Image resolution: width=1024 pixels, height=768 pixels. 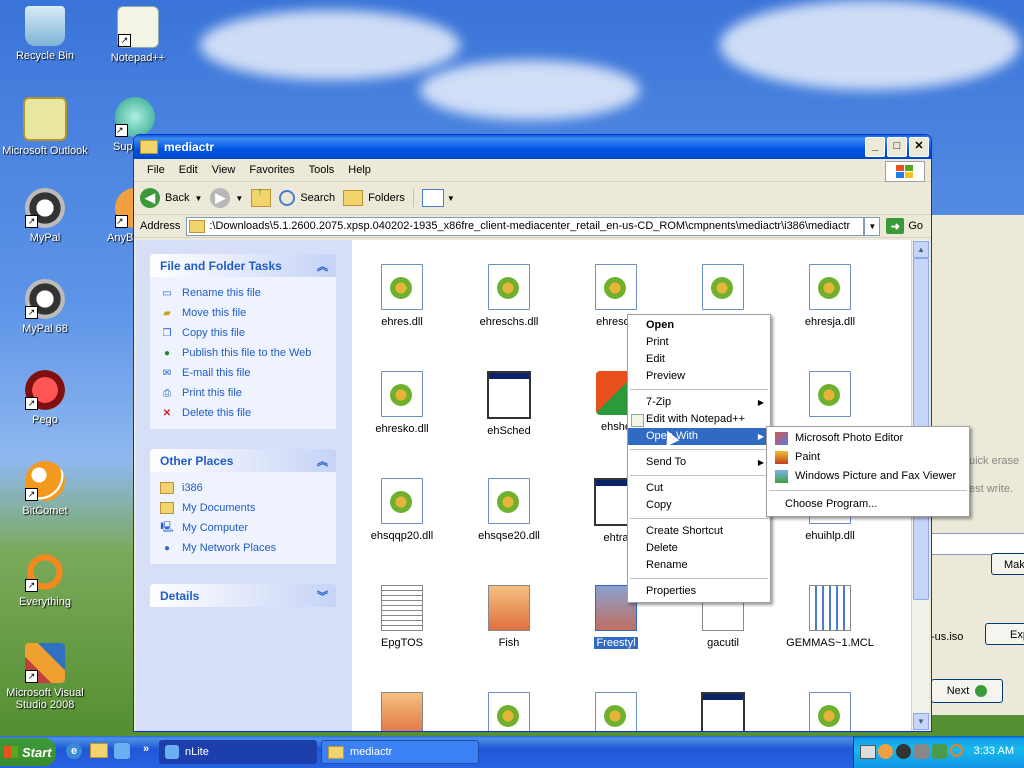 I want to click on place-network: ● My Network Places, so click(x=245, y=548).